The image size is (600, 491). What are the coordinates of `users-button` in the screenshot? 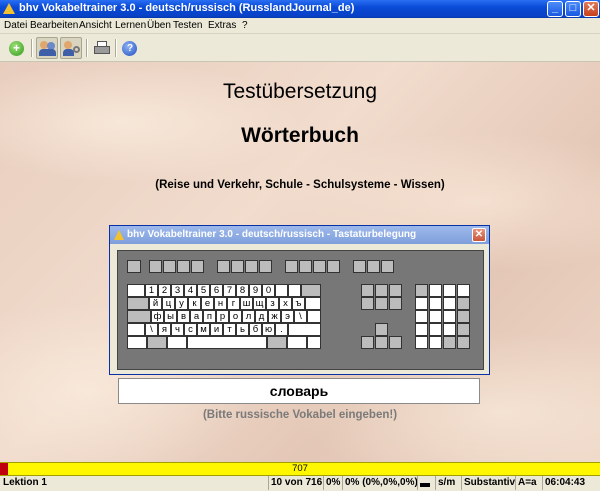 It's located at (47, 48).